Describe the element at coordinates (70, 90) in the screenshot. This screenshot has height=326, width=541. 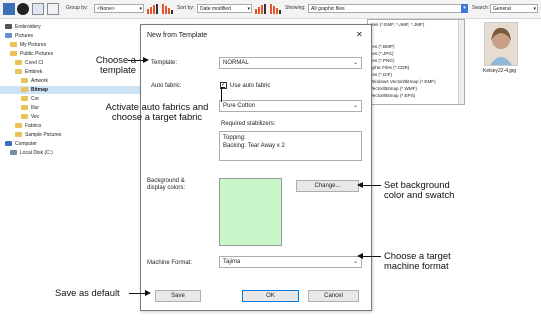
I see `tree-item-bitmap: Bitmap` at that location.